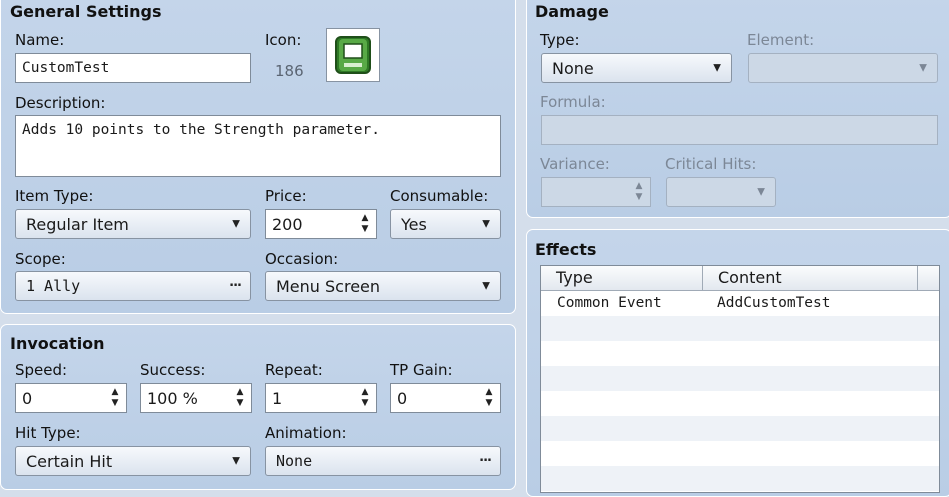 This screenshot has height=497, width=949. Describe the element at coordinates (287, 224) in the screenshot. I see `price-value: 200` at that location.